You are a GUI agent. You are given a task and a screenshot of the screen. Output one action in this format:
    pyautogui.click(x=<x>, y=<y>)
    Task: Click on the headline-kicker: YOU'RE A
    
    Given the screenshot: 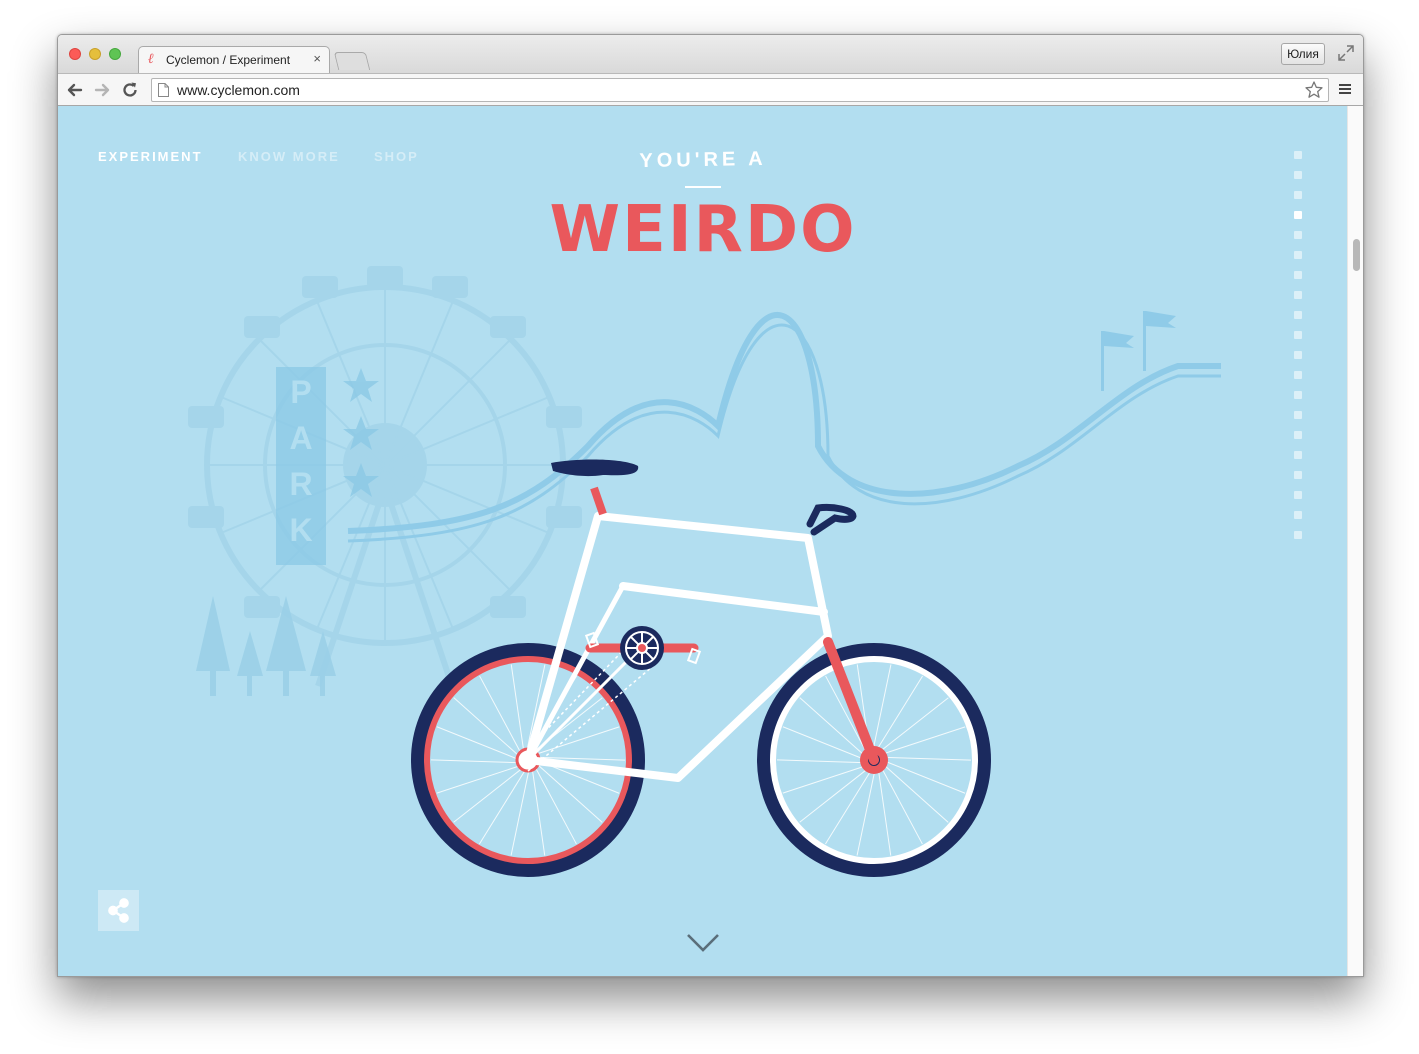 What is the action you would take?
    pyautogui.click(x=703, y=160)
    